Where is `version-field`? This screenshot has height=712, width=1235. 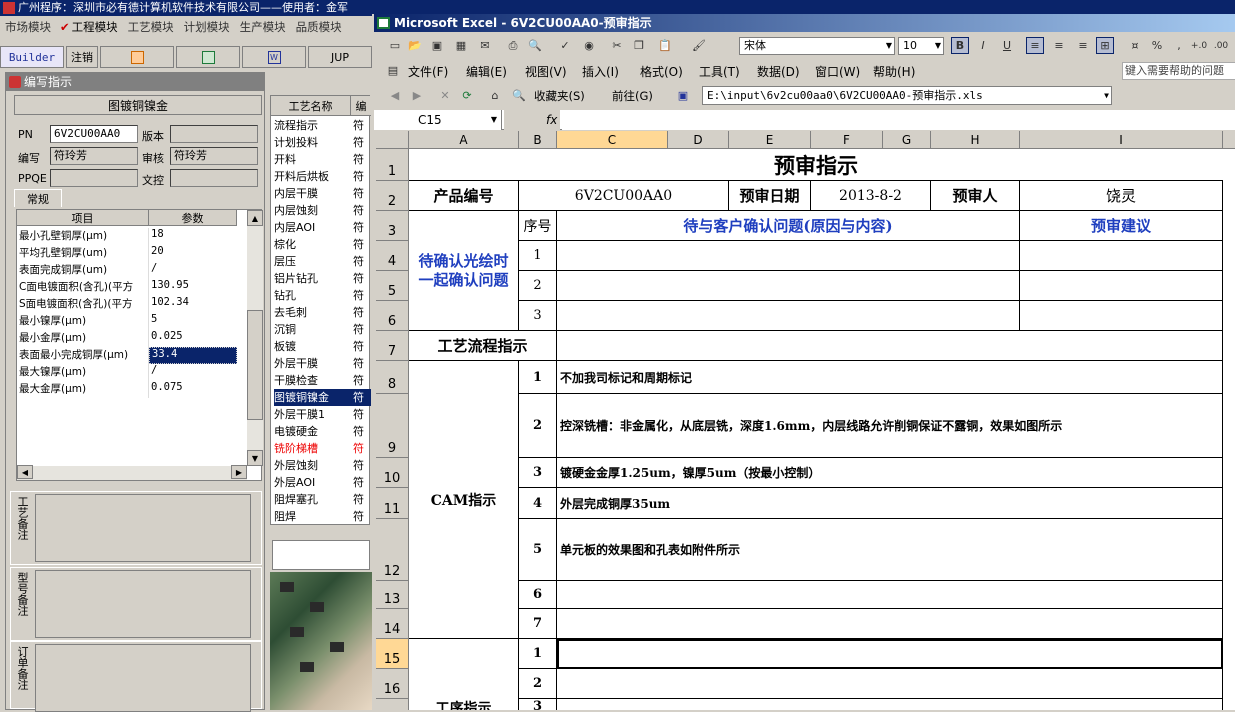
version-field is located at coordinates (214, 134).